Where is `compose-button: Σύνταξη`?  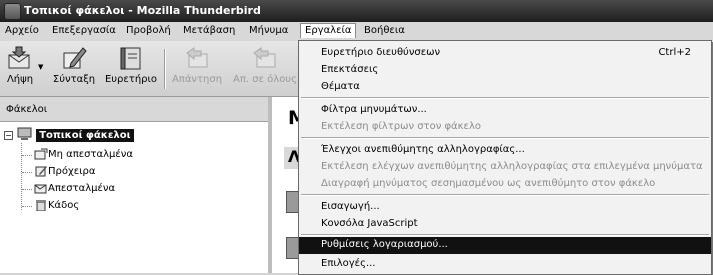
compose-button: Σύνταξη is located at coordinates (74, 65).